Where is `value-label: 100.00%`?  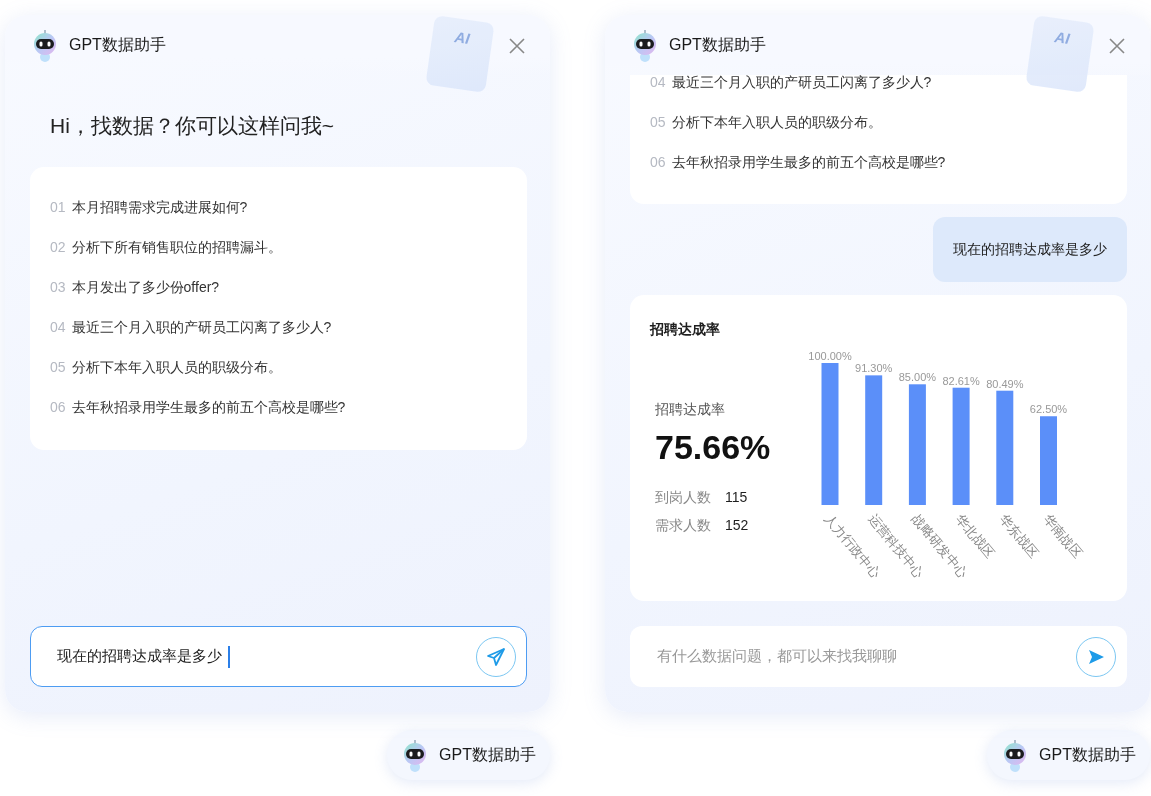
value-label: 100.00% is located at coordinates (830, 356).